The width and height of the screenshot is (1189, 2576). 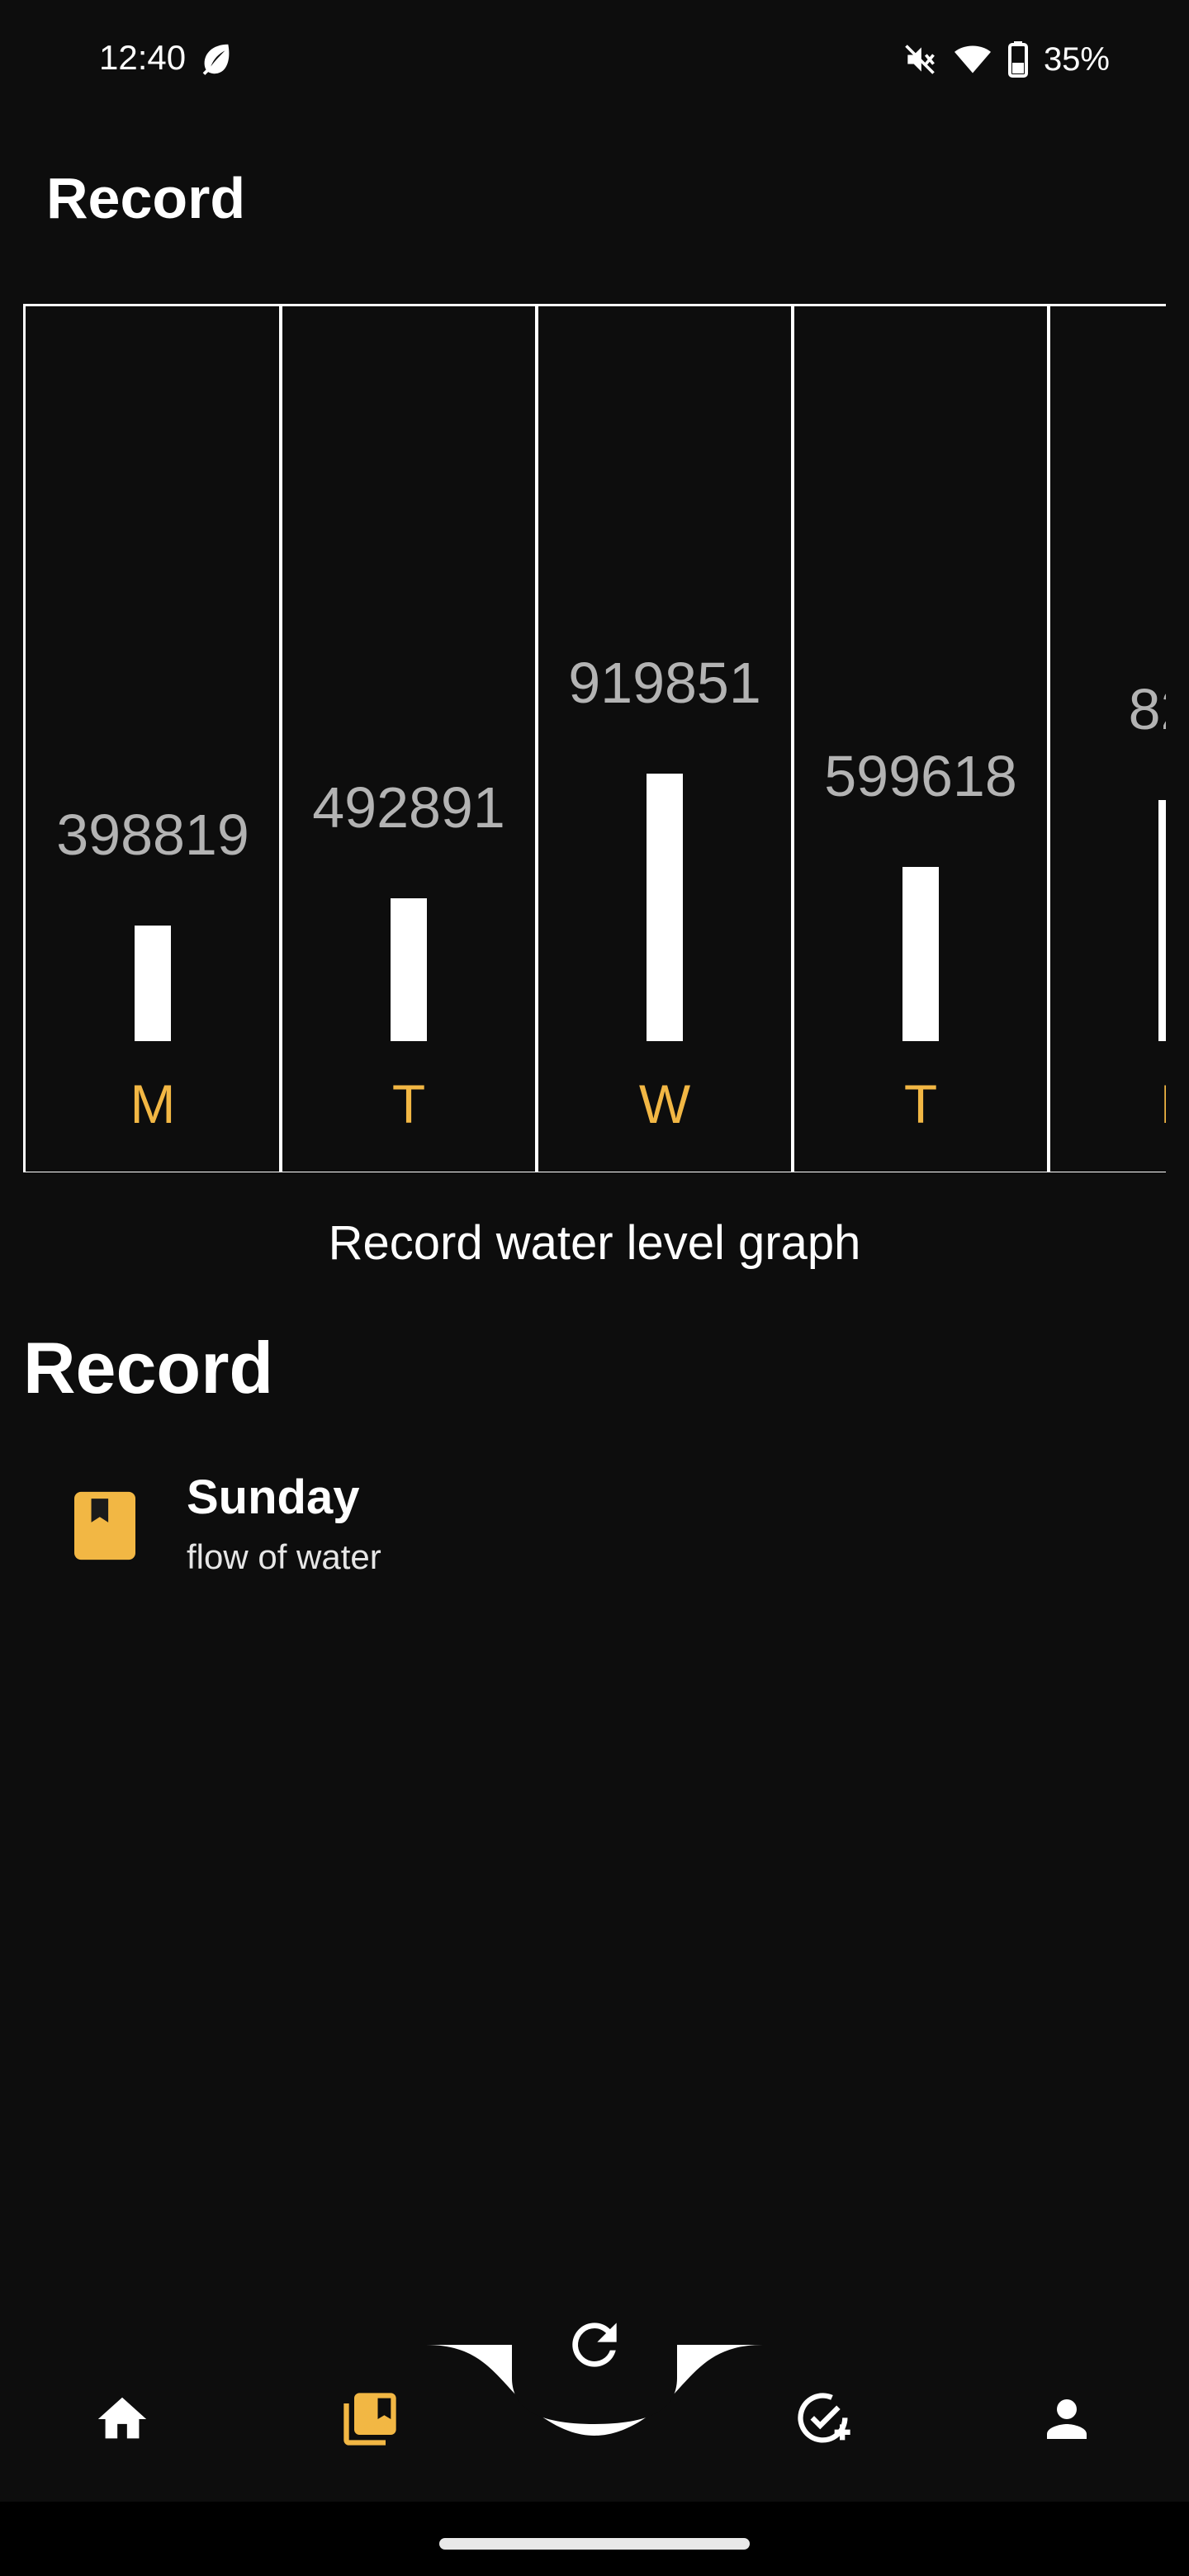 I want to click on add-task-icon, so click(x=824, y=2418).